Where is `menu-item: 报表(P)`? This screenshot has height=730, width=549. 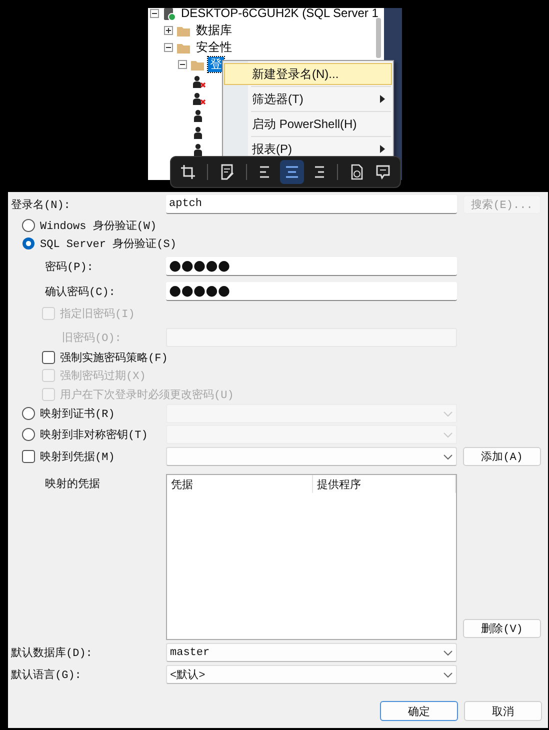 menu-item: 报表(P) is located at coordinates (308, 149).